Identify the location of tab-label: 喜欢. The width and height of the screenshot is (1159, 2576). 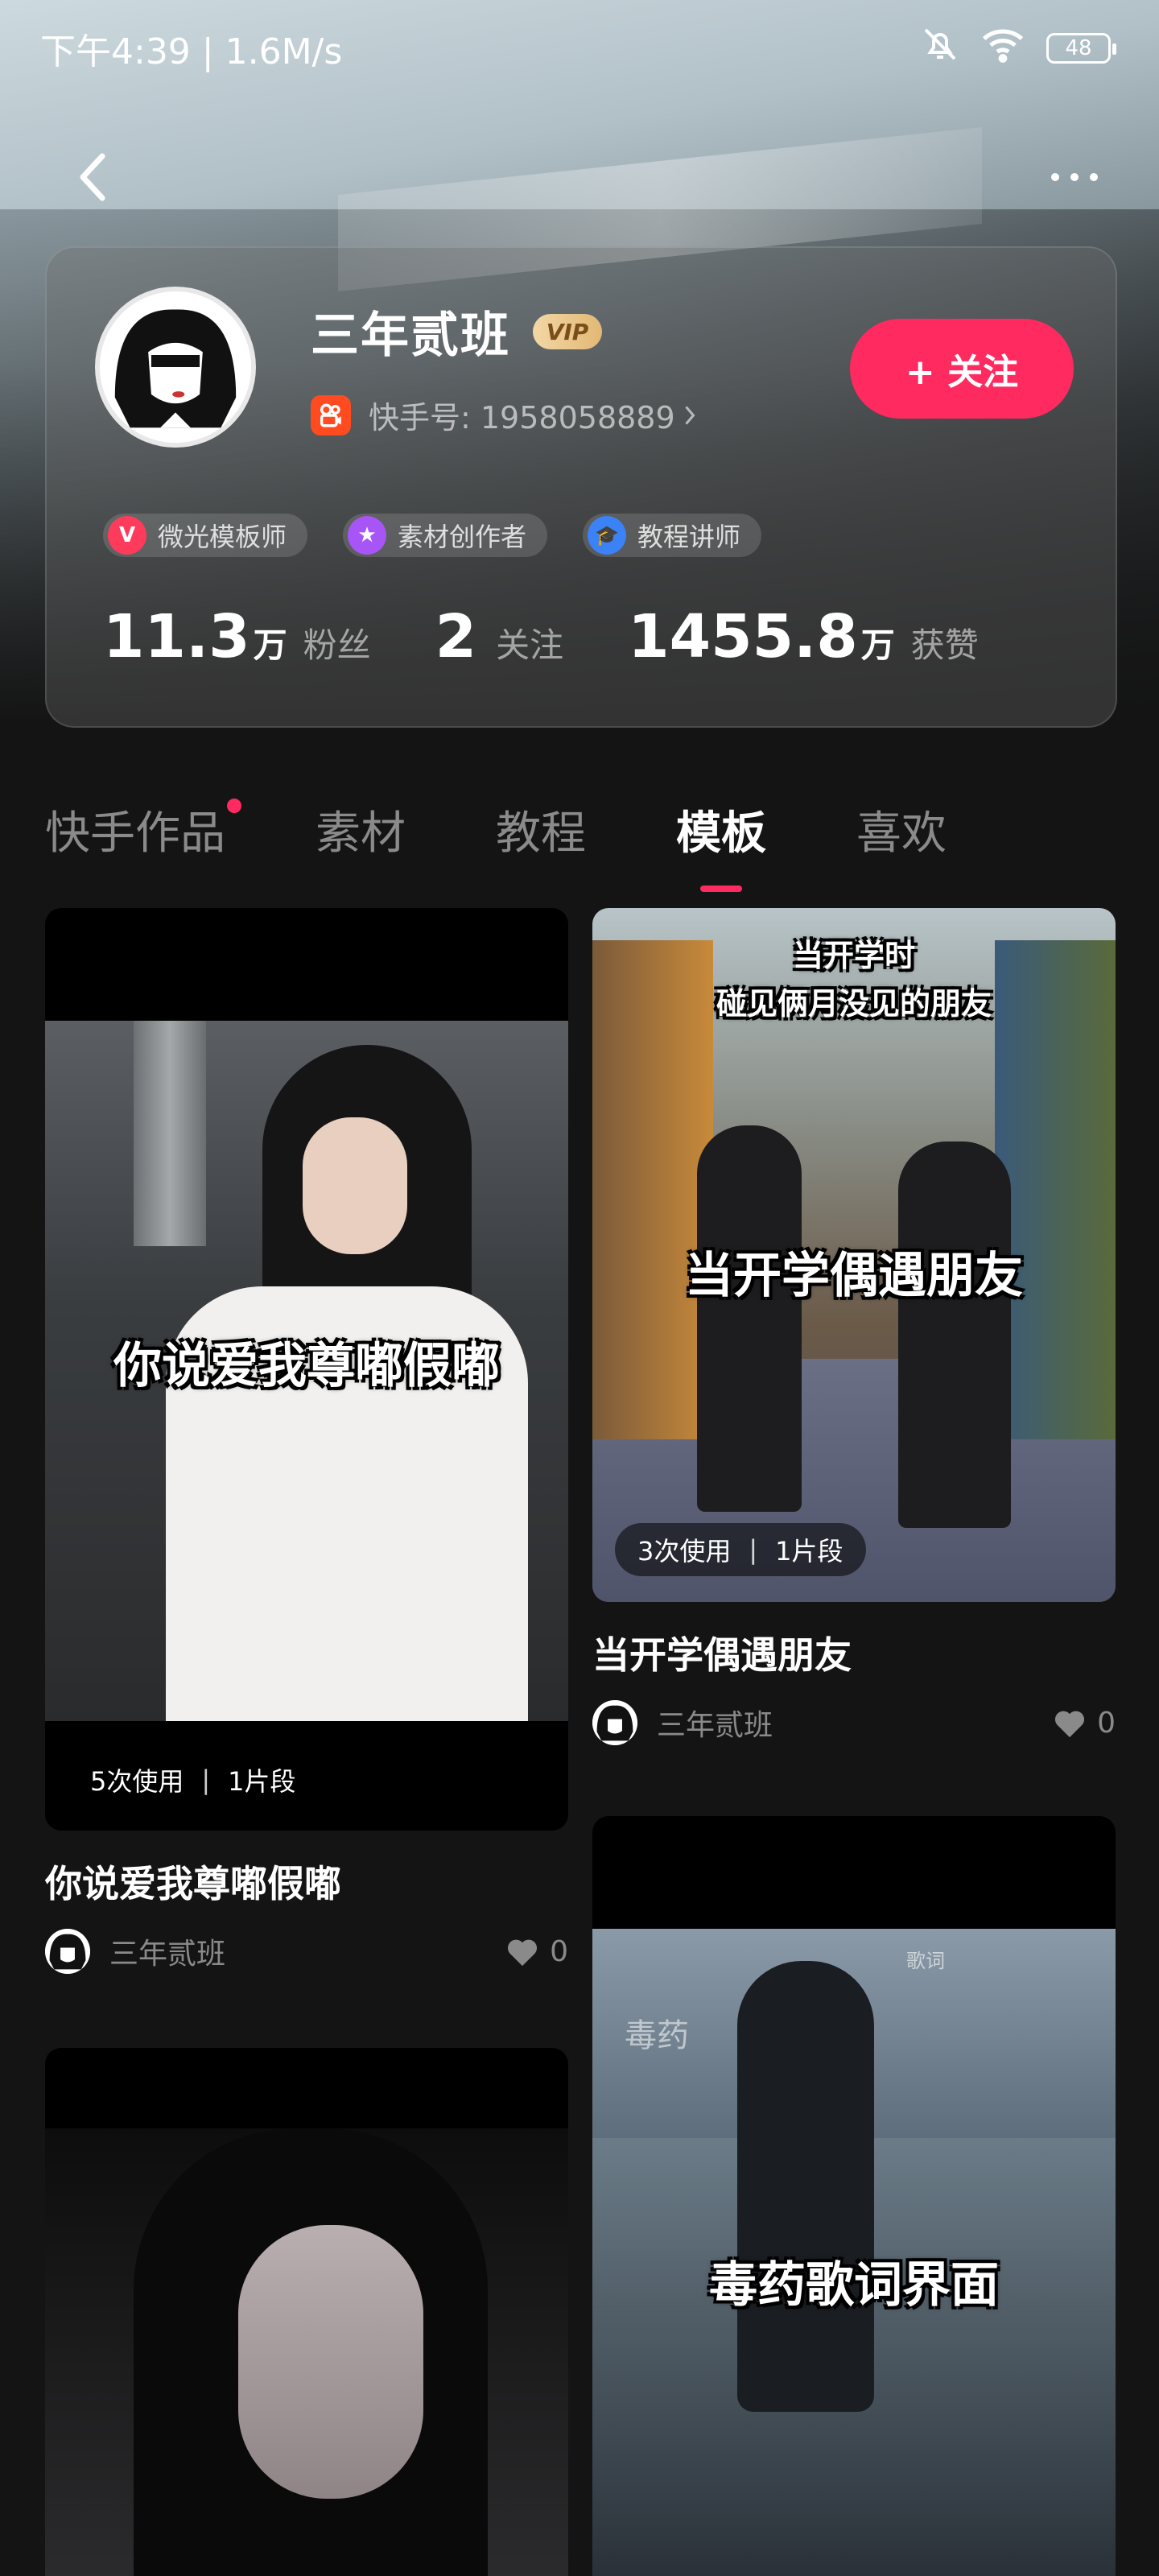
(901, 833).